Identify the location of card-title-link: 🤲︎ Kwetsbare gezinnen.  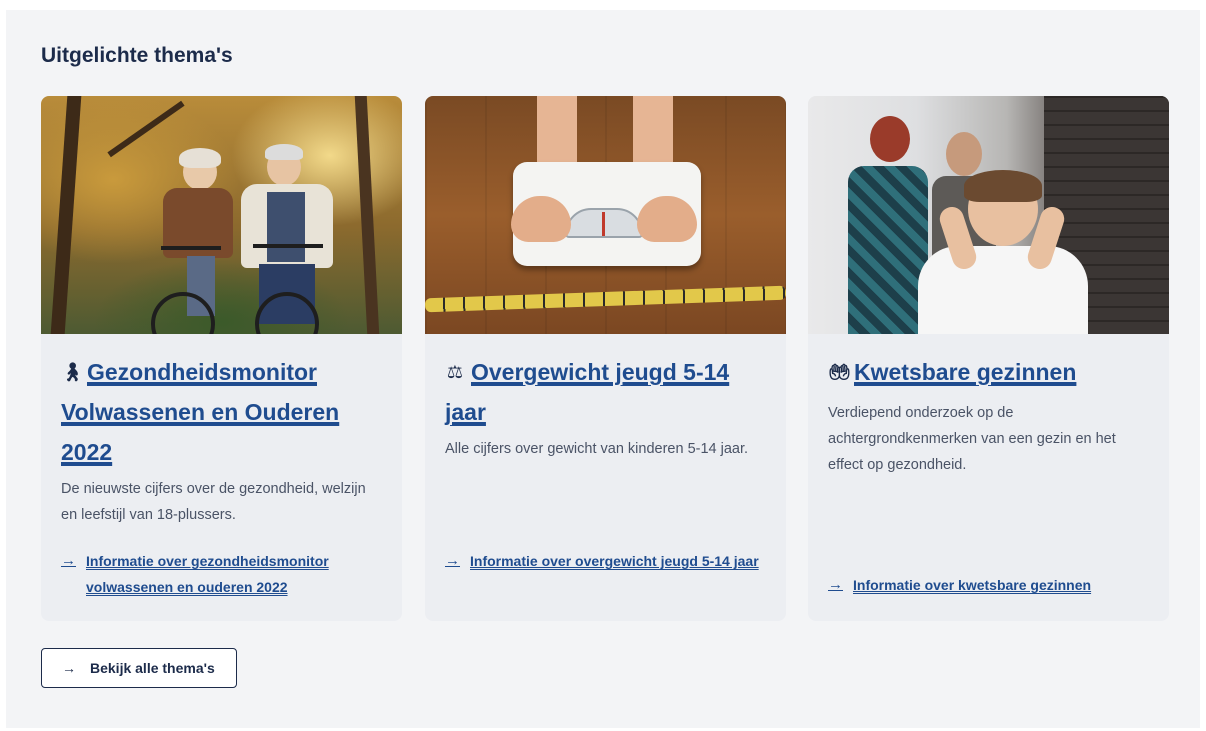
(988, 372).